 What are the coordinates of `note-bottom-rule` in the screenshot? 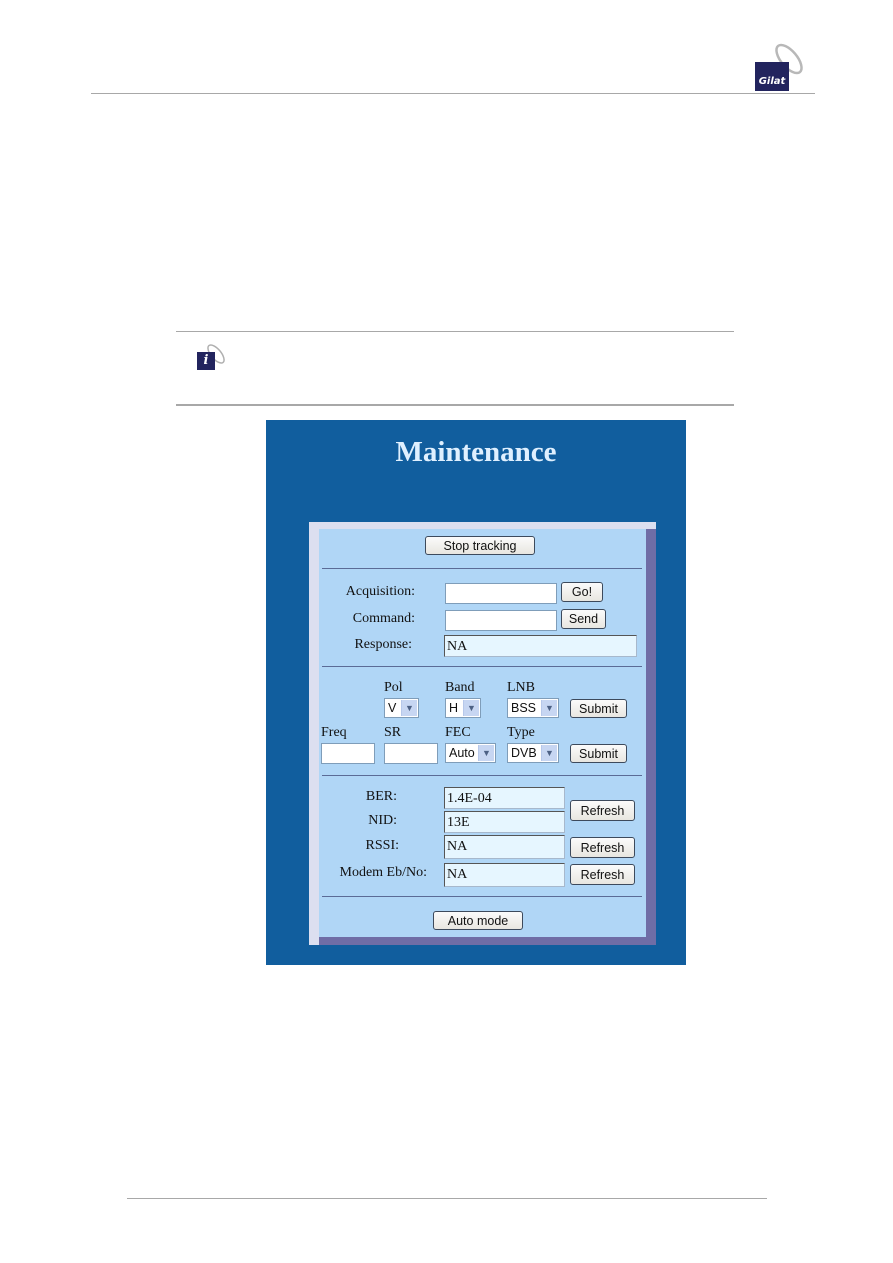 It's located at (455, 405).